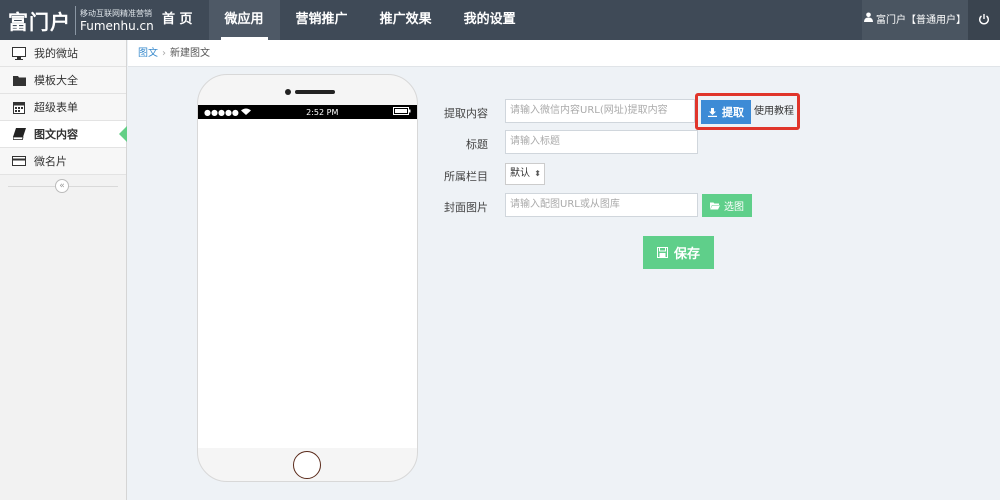 The image size is (1000, 500). What do you see at coordinates (466, 207) in the screenshot?
I see `cover-label: 封面图片` at bounding box center [466, 207].